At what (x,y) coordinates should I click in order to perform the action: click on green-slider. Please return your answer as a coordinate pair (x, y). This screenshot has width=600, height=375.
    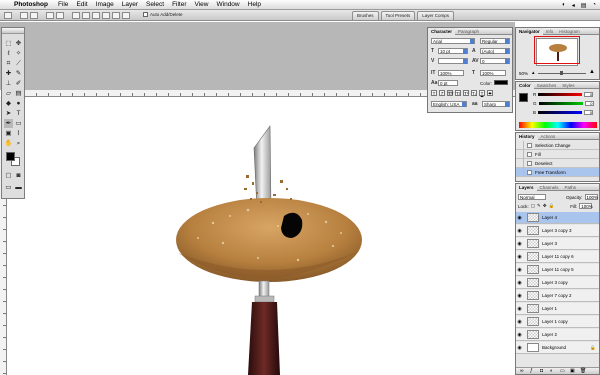
    Looking at the image, I should click on (560, 103).